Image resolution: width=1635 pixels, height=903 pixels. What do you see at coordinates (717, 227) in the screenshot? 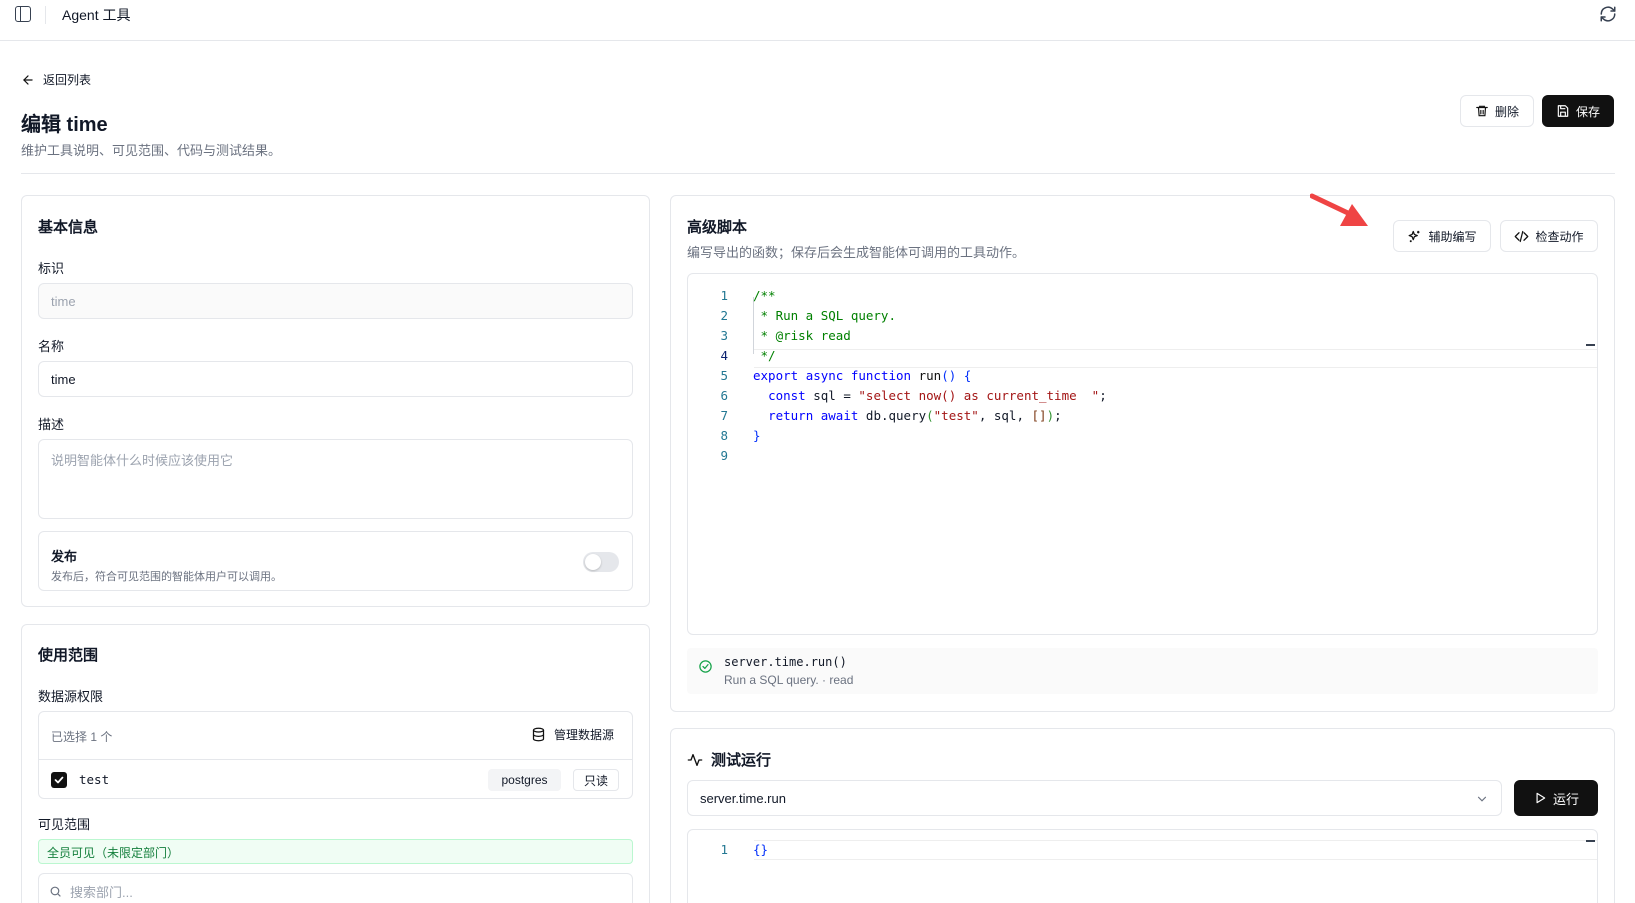
I see `script-title: 高级脚本` at bounding box center [717, 227].